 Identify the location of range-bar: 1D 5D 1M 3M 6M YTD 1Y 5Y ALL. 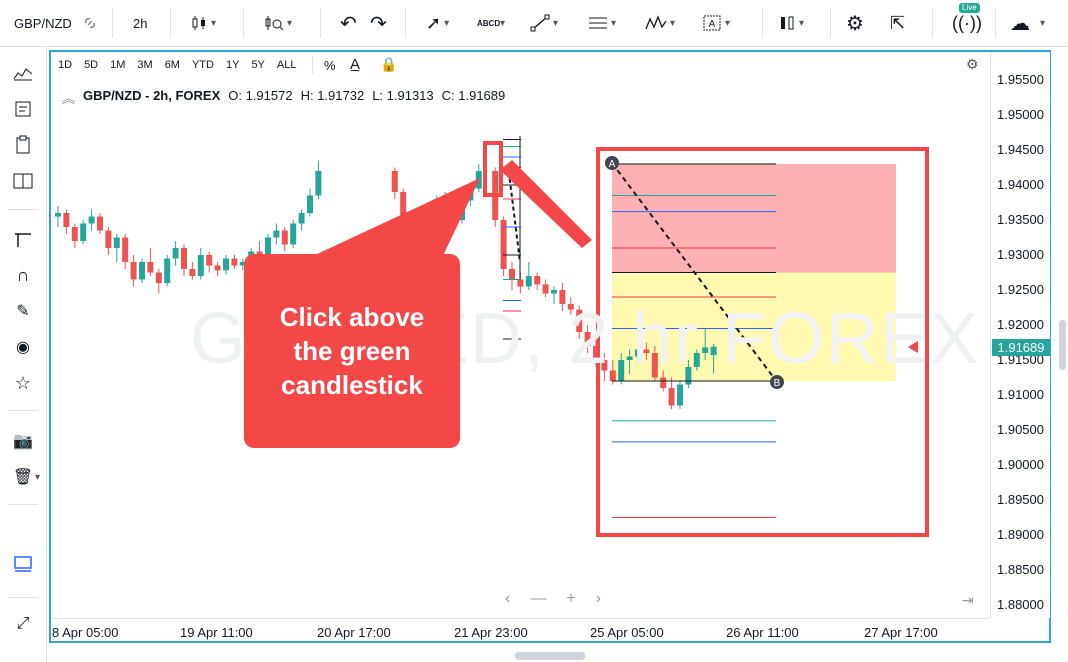
(177, 65).